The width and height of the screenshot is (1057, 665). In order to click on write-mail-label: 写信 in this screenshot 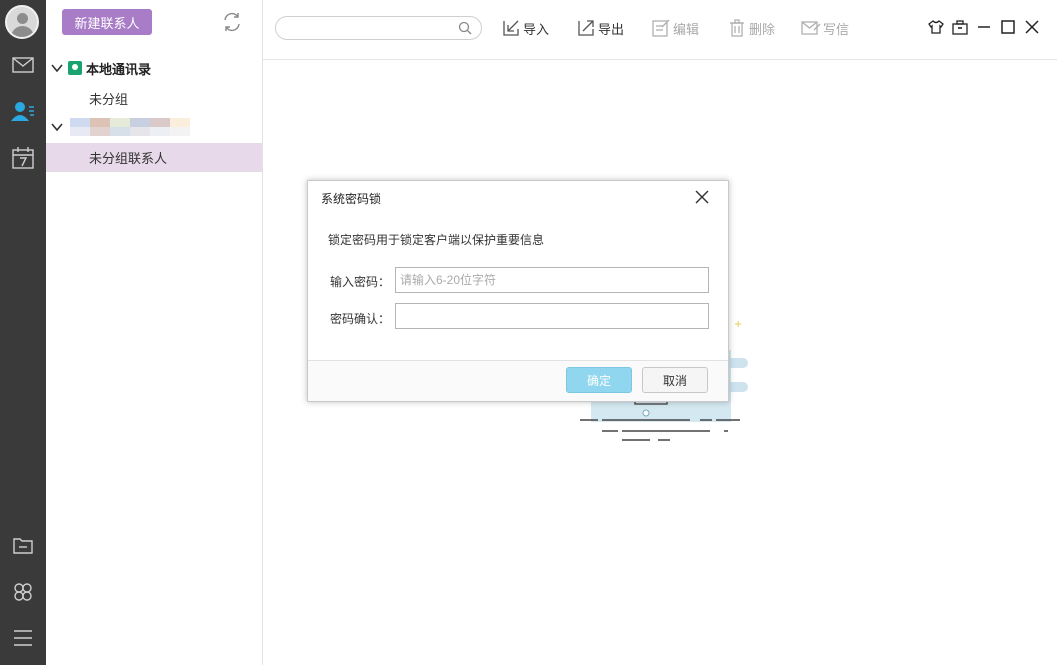, I will do `click(836, 30)`.